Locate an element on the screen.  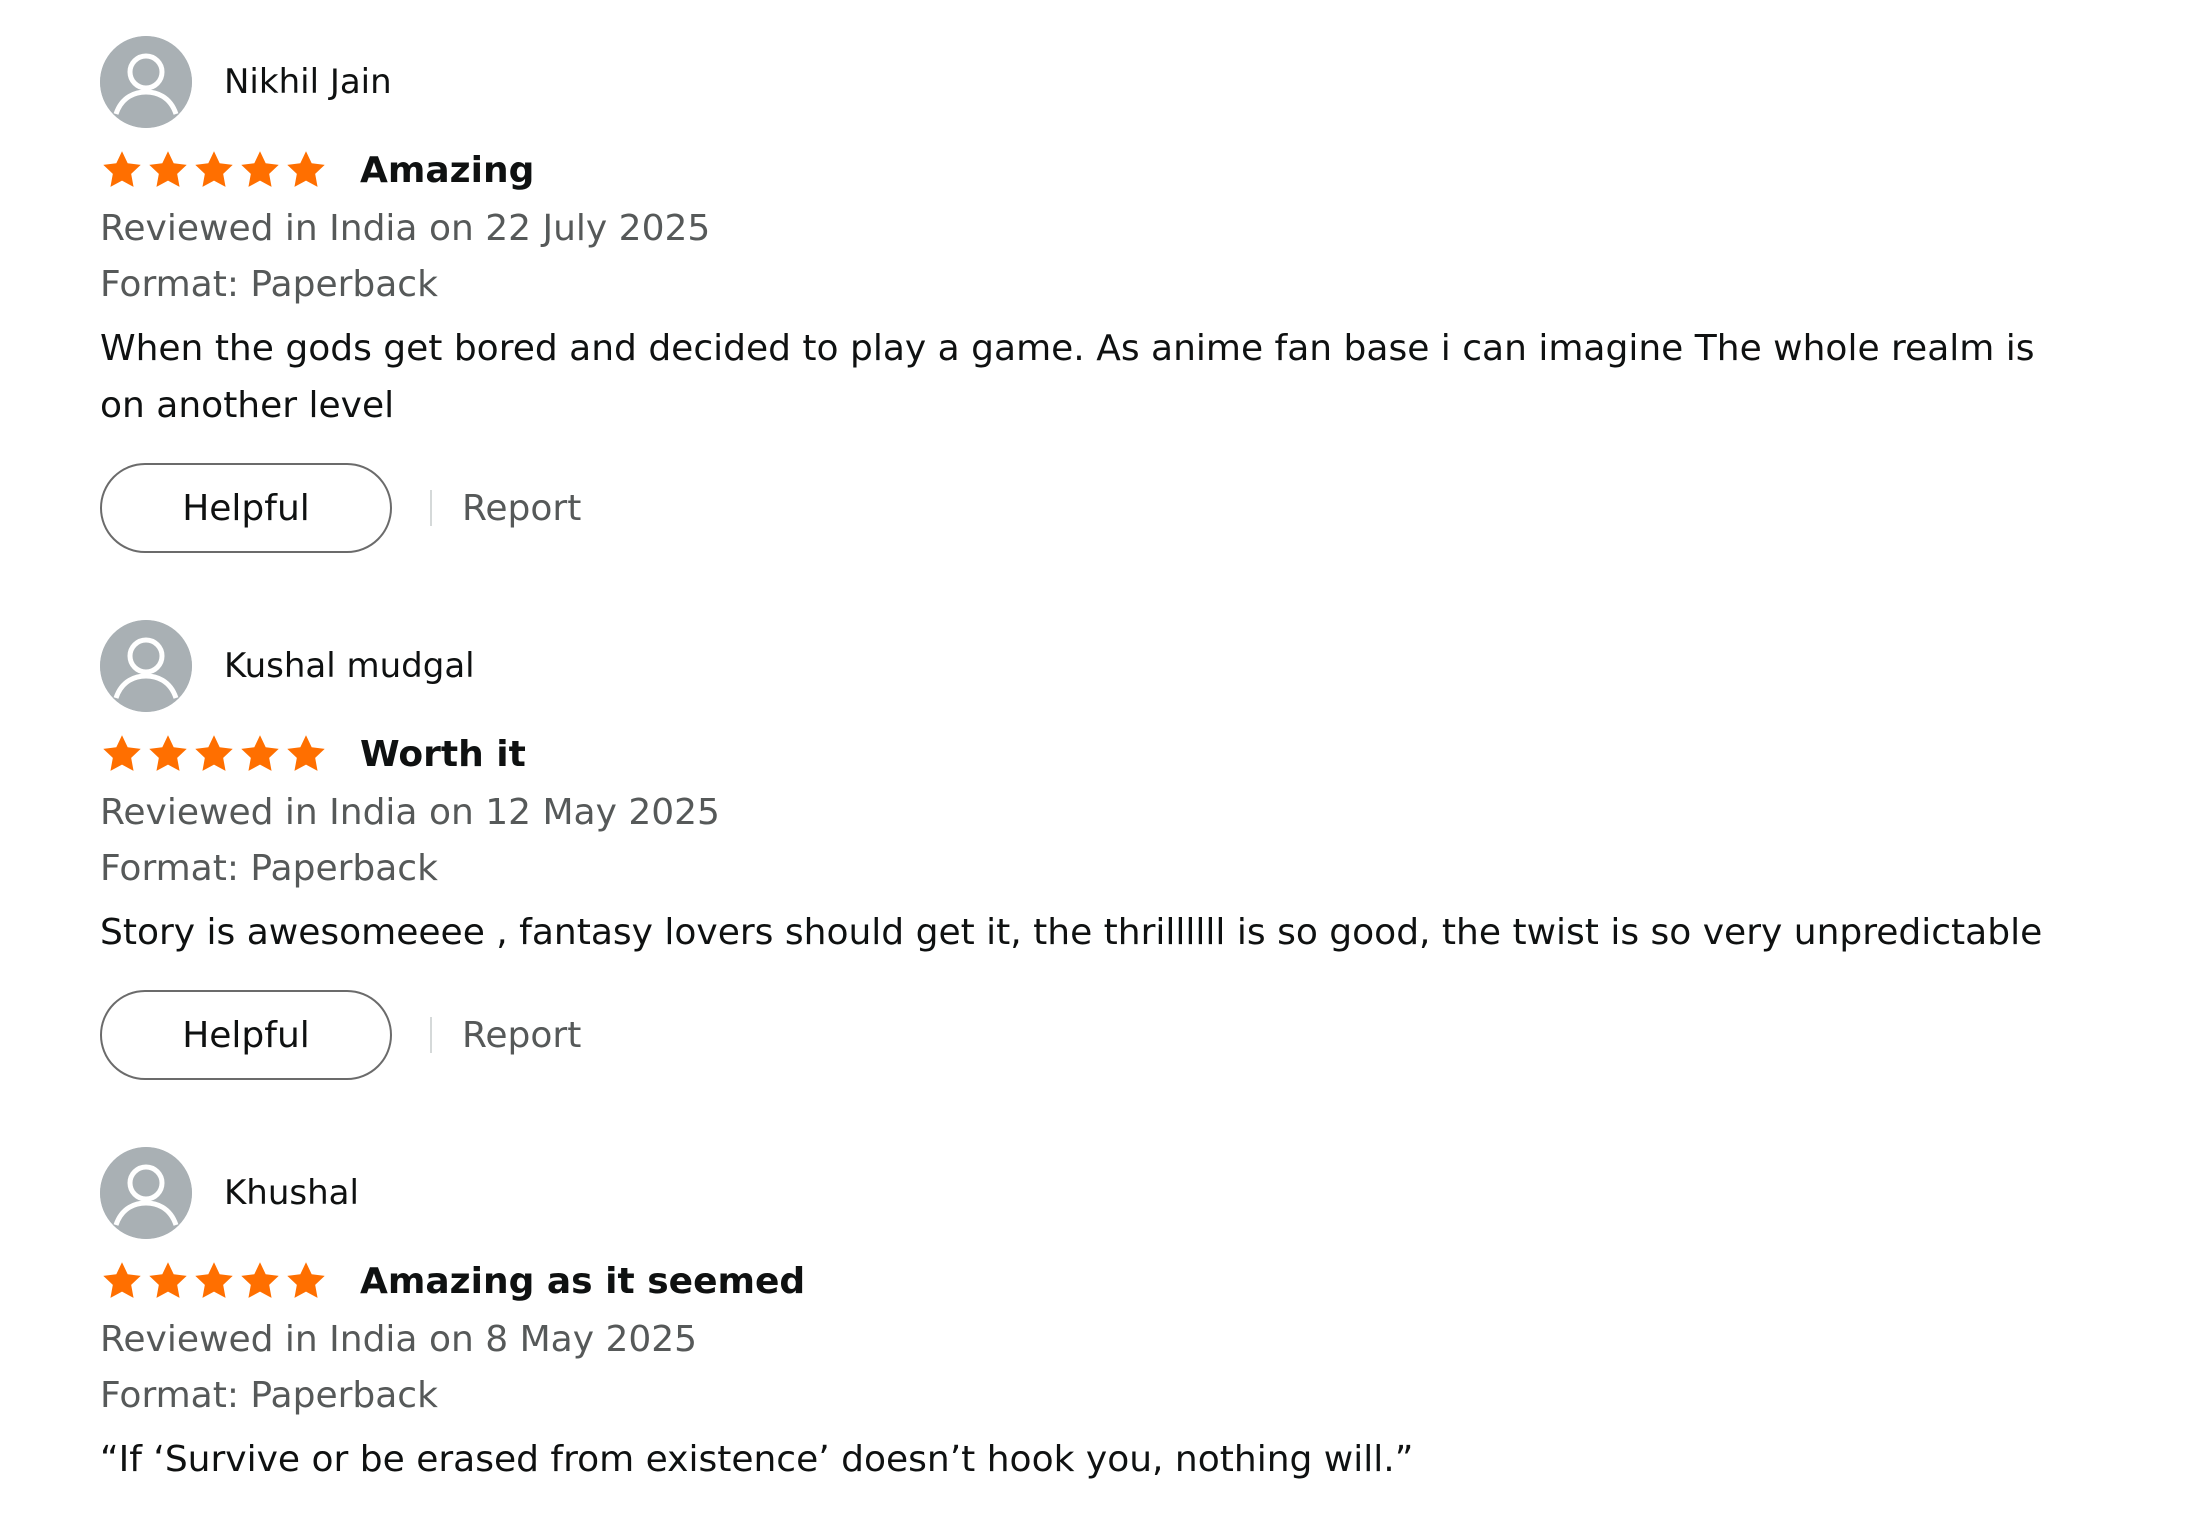
review-title: Worth it is located at coordinates (443, 754).